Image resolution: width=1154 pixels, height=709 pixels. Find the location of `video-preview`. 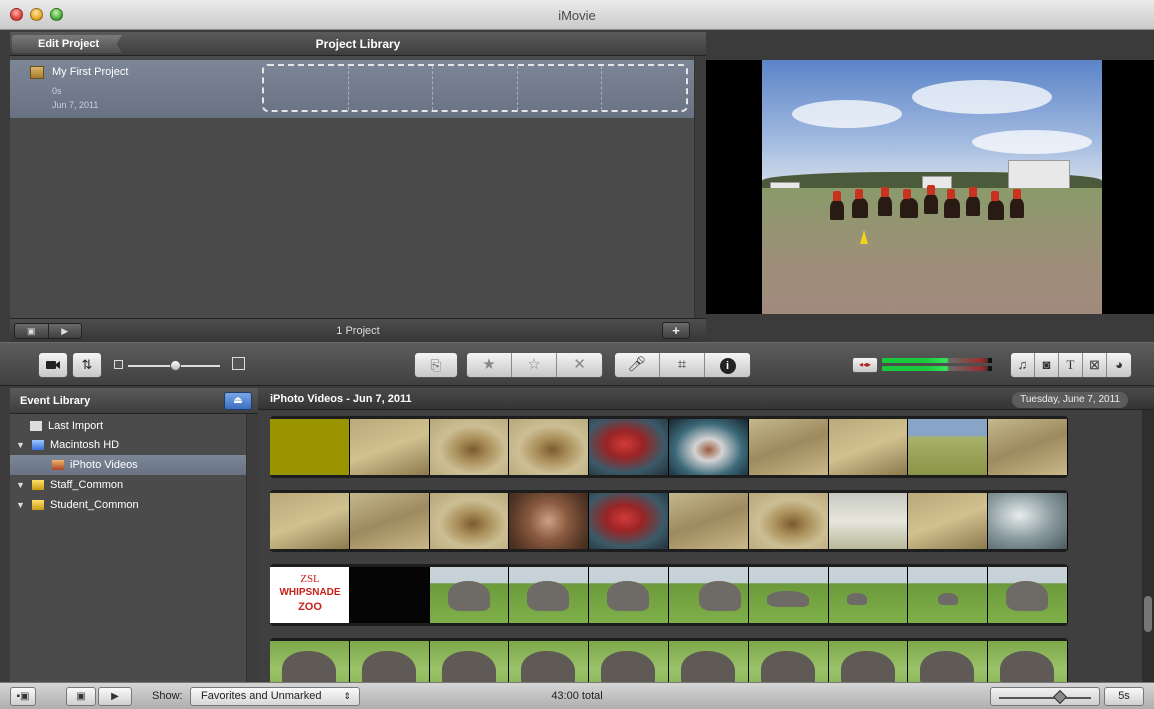

video-preview is located at coordinates (932, 187).